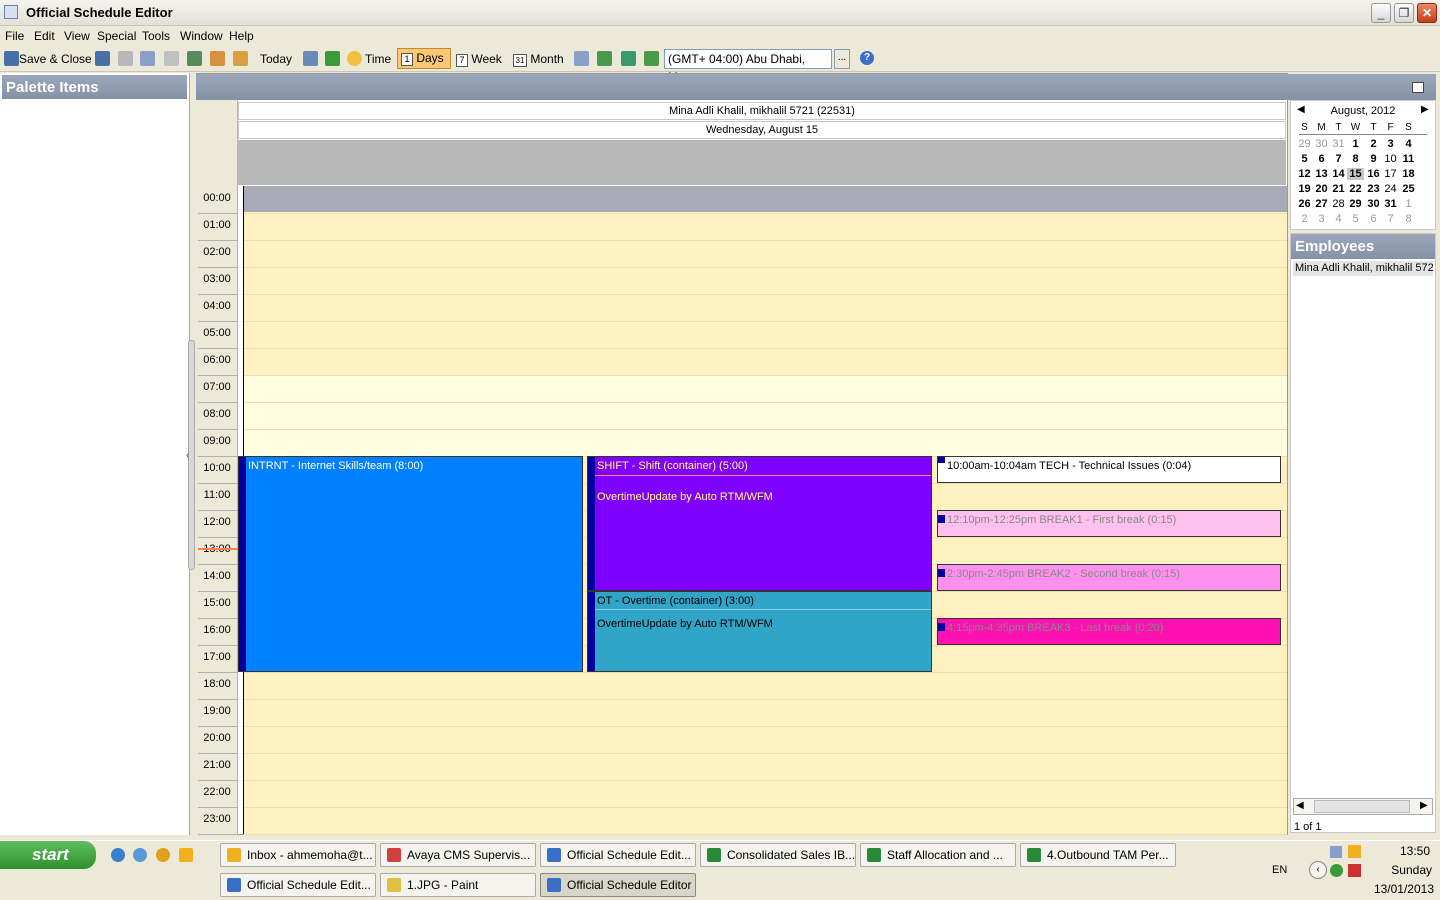  I want to click on outlook-express-icon, so click(140, 855).